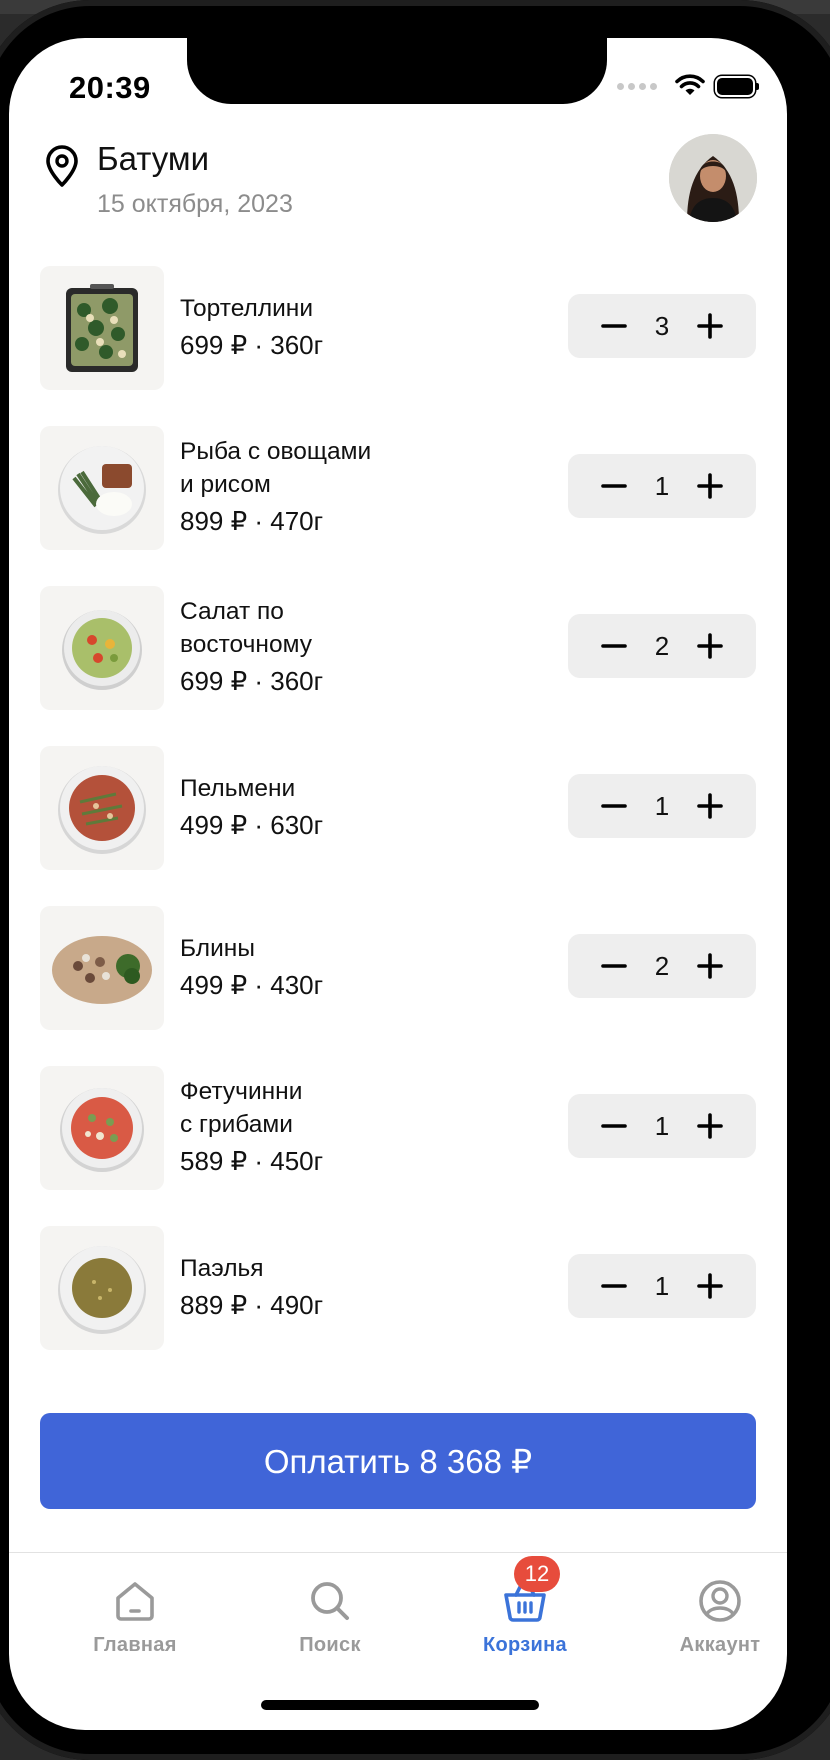 The image size is (830, 1760). Describe the element at coordinates (399, 968) in the screenshot. I see `cart-item: Блины 499 ₽ · 430г 2` at that location.